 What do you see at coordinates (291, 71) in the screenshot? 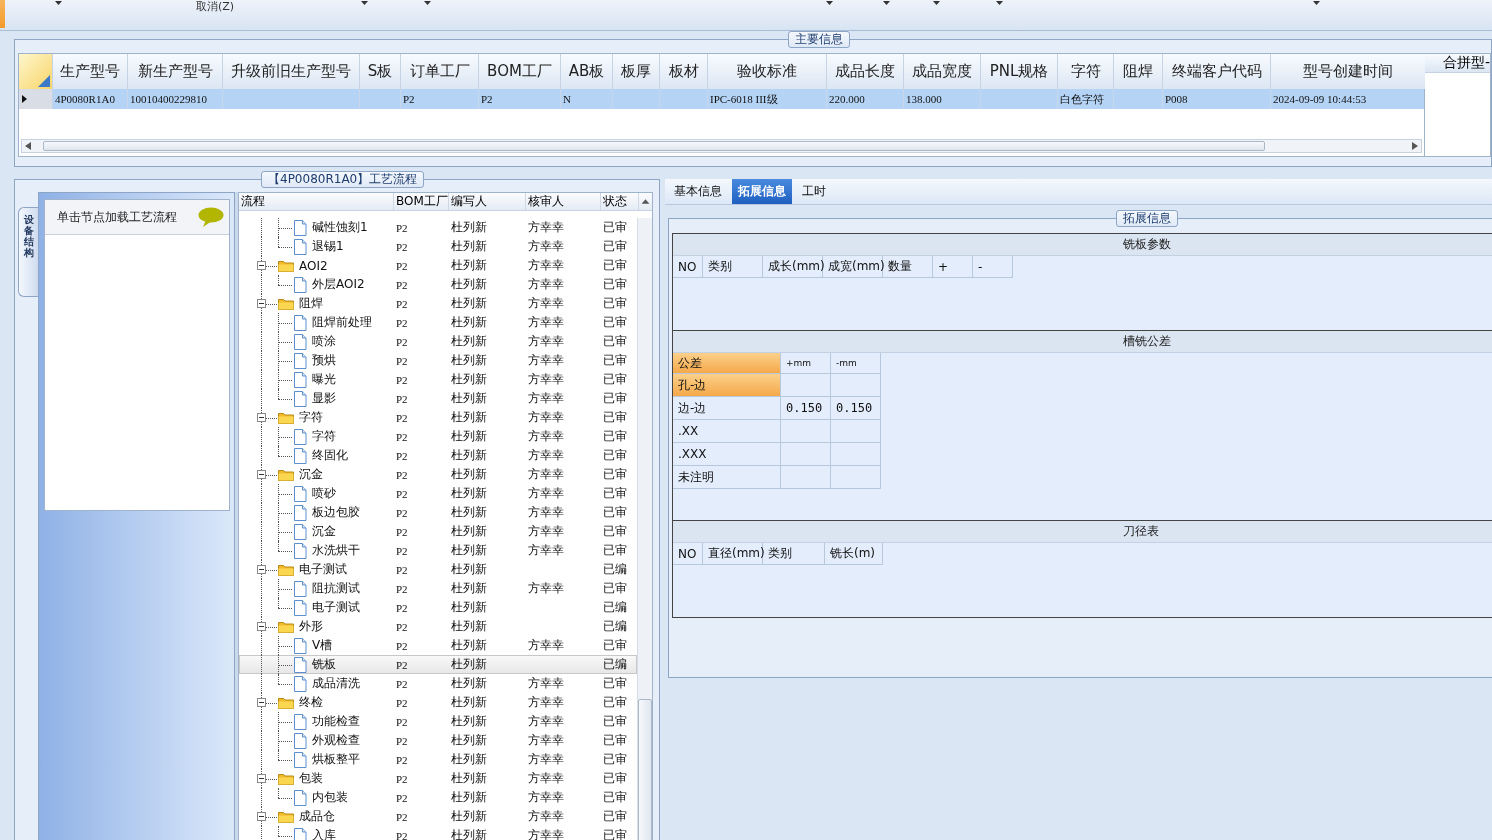
I see `column-header: 升级前旧生产型号` at bounding box center [291, 71].